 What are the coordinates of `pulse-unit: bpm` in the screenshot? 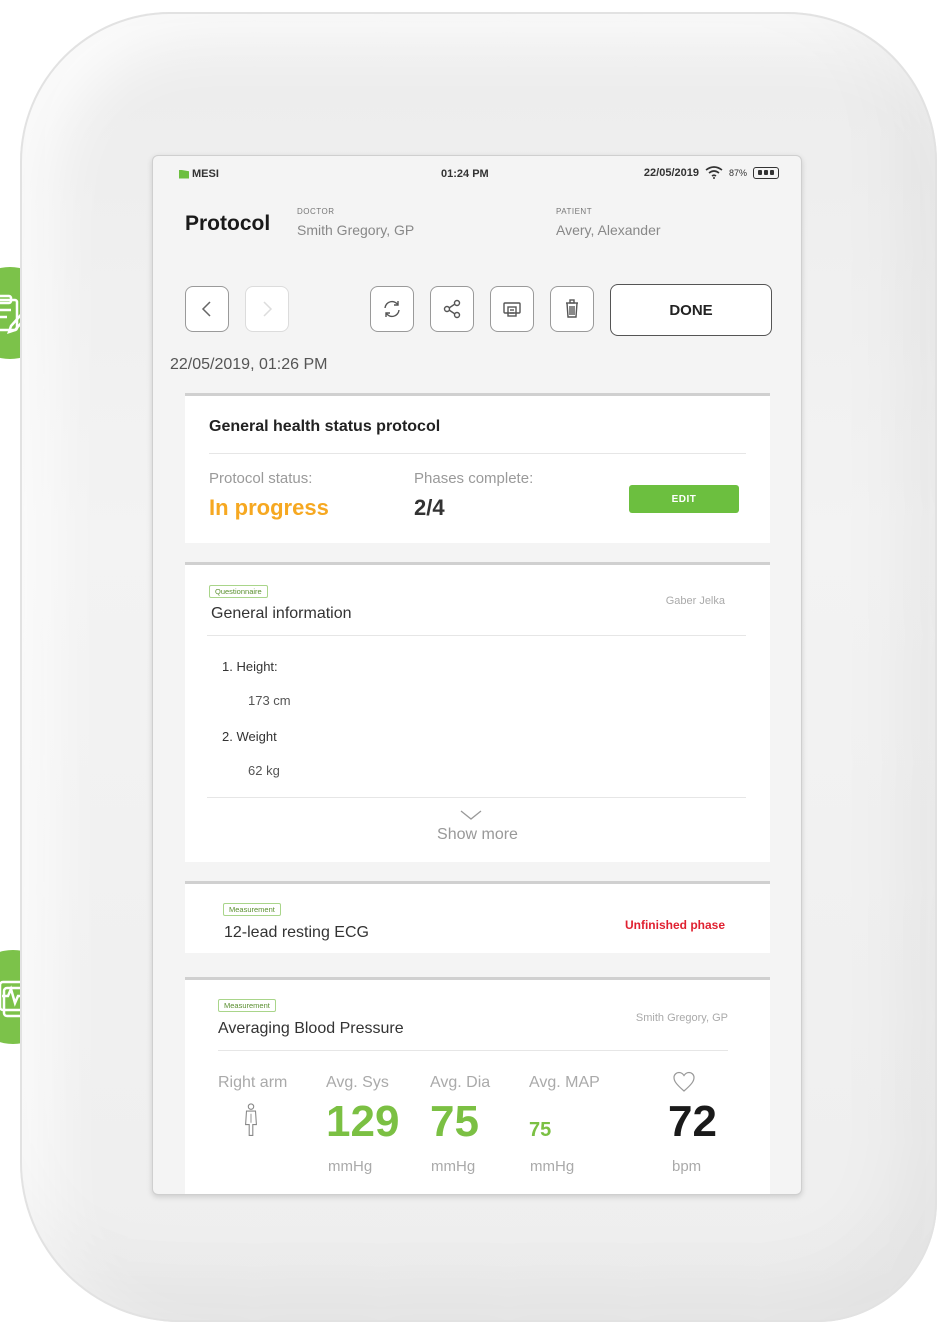 It's located at (687, 1166).